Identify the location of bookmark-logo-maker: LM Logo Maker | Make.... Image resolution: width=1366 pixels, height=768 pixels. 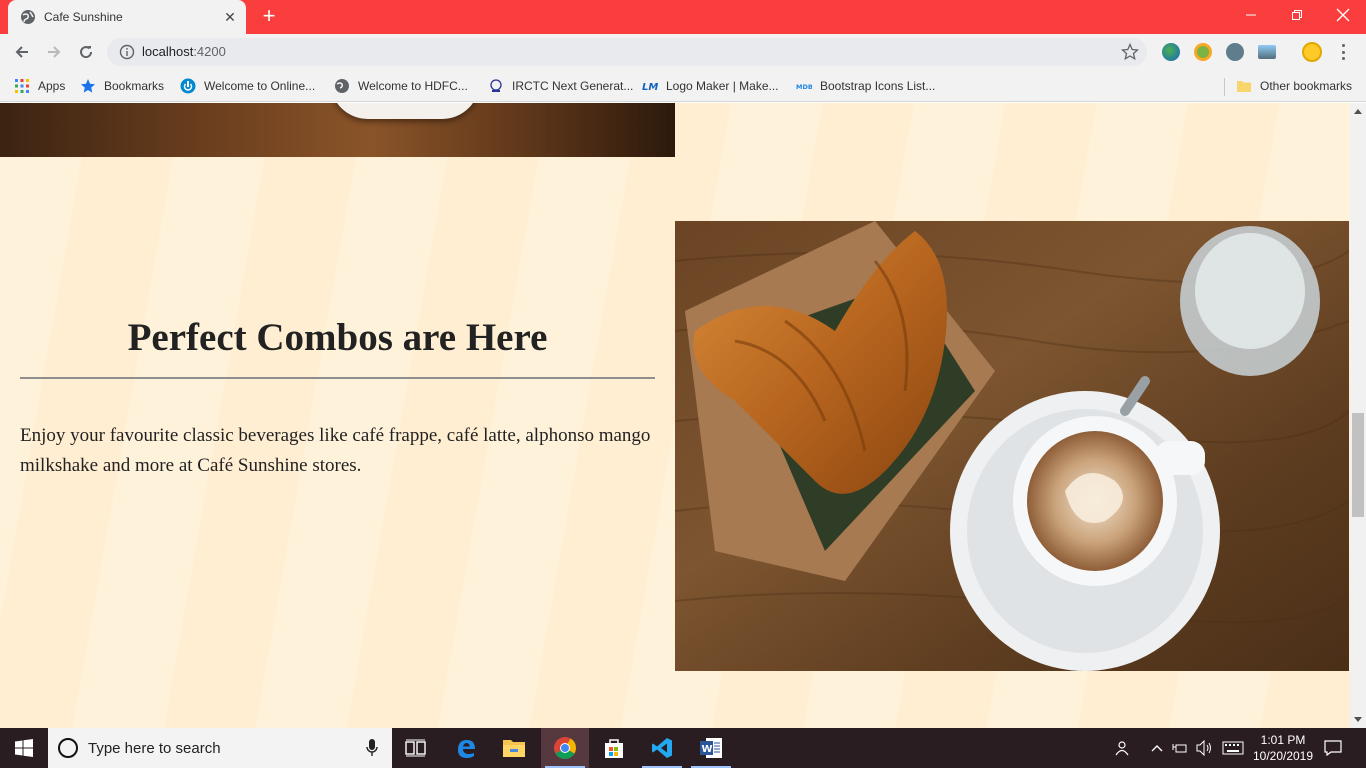
(710, 86).